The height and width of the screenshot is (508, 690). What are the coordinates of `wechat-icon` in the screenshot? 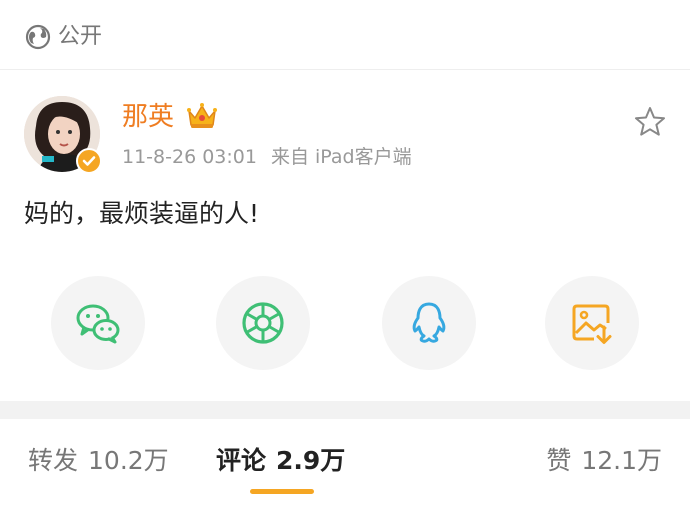 It's located at (98, 324).